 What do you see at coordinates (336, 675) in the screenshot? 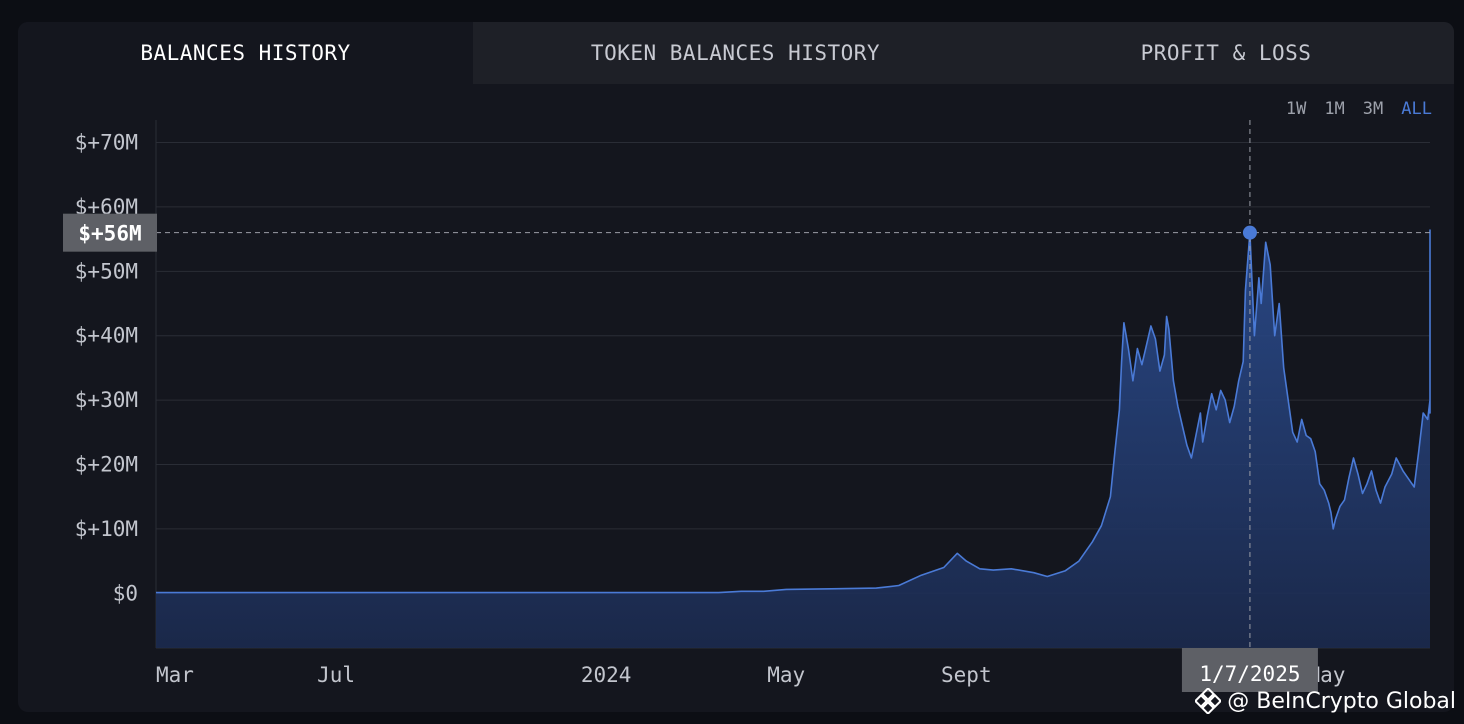
I see `x-tick-label: Jul` at bounding box center [336, 675].